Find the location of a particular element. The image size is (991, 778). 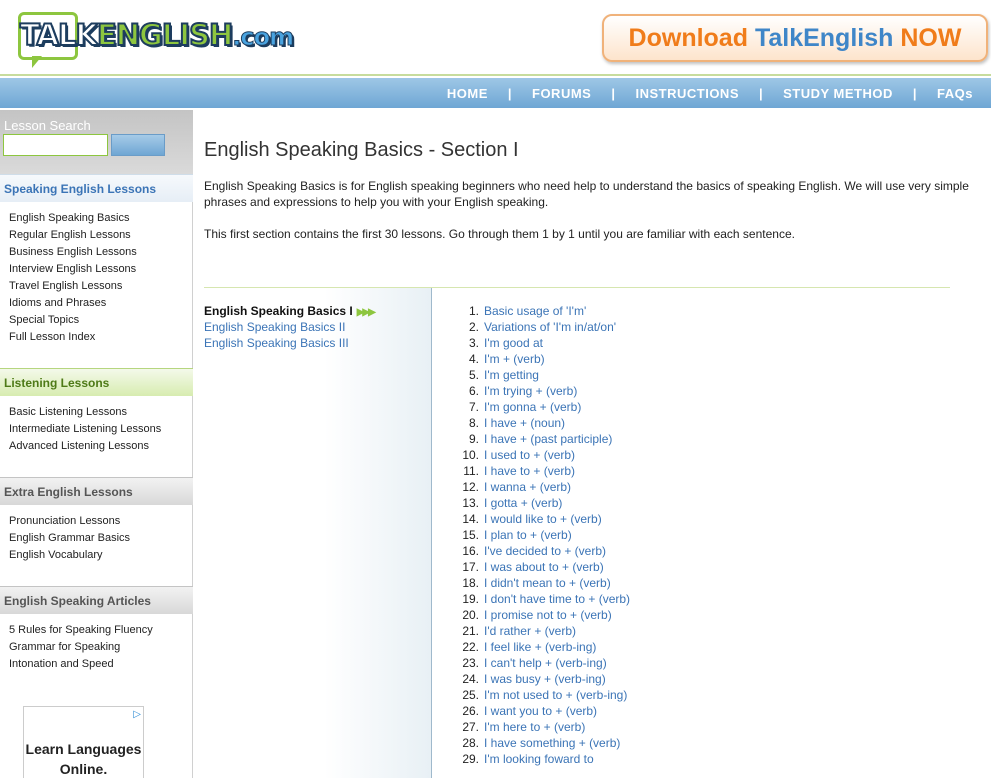

lesson-item: 13. I gotta + (verb) is located at coordinates (544, 503).